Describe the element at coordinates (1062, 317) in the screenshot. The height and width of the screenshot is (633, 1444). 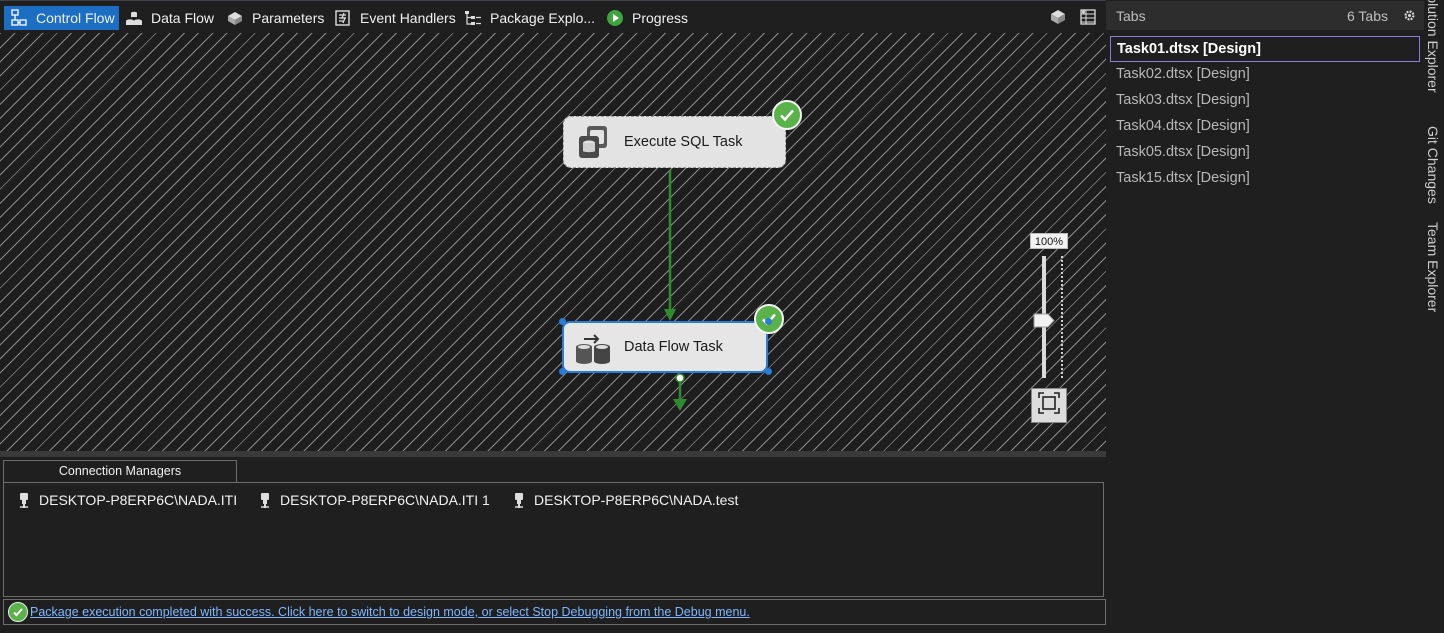
I see `zoom-slider-ticks` at that location.